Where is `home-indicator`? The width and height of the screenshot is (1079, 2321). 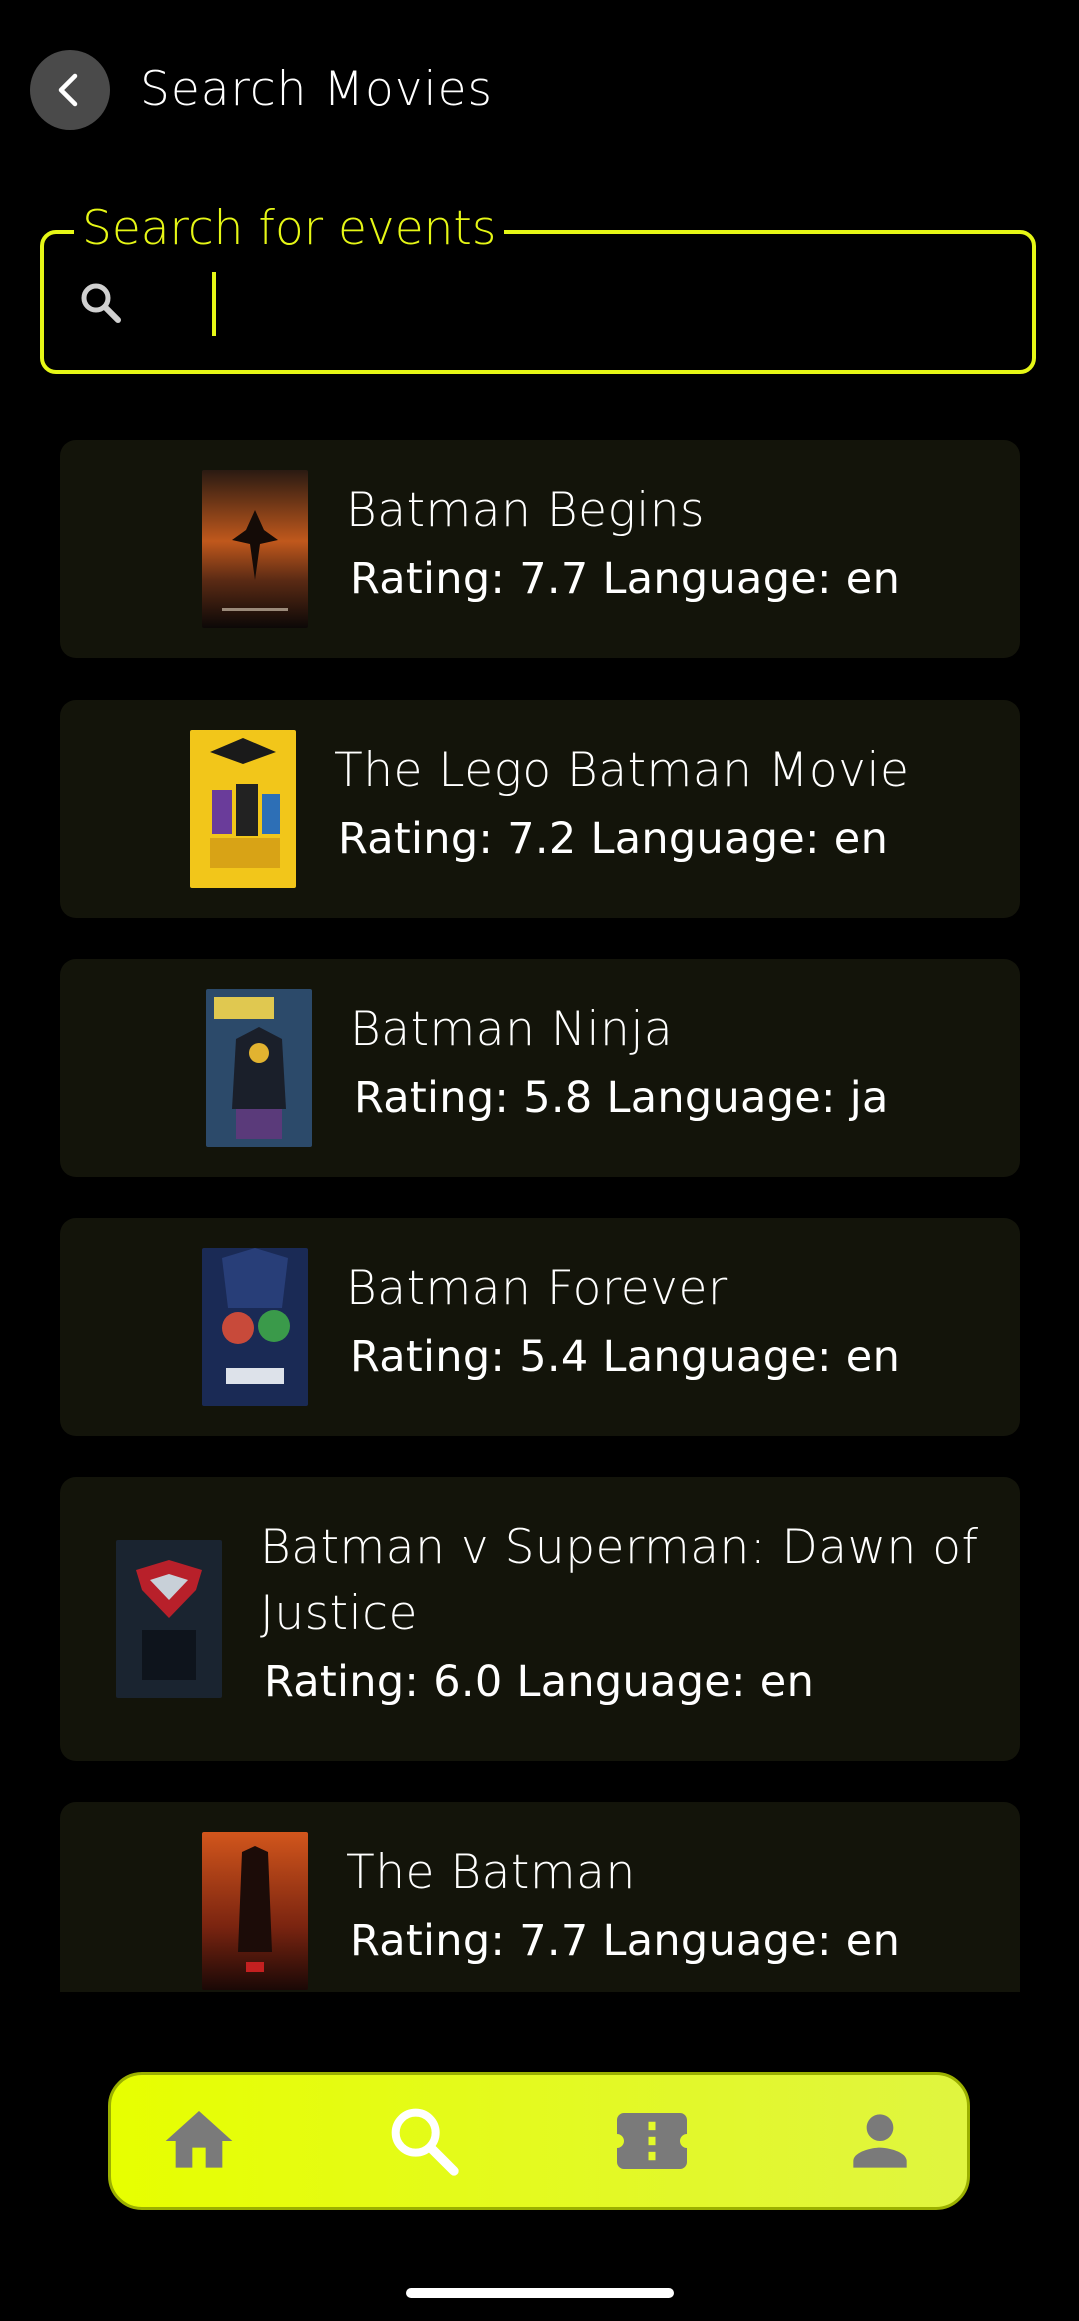 home-indicator is located at coordinates (540, 2293).